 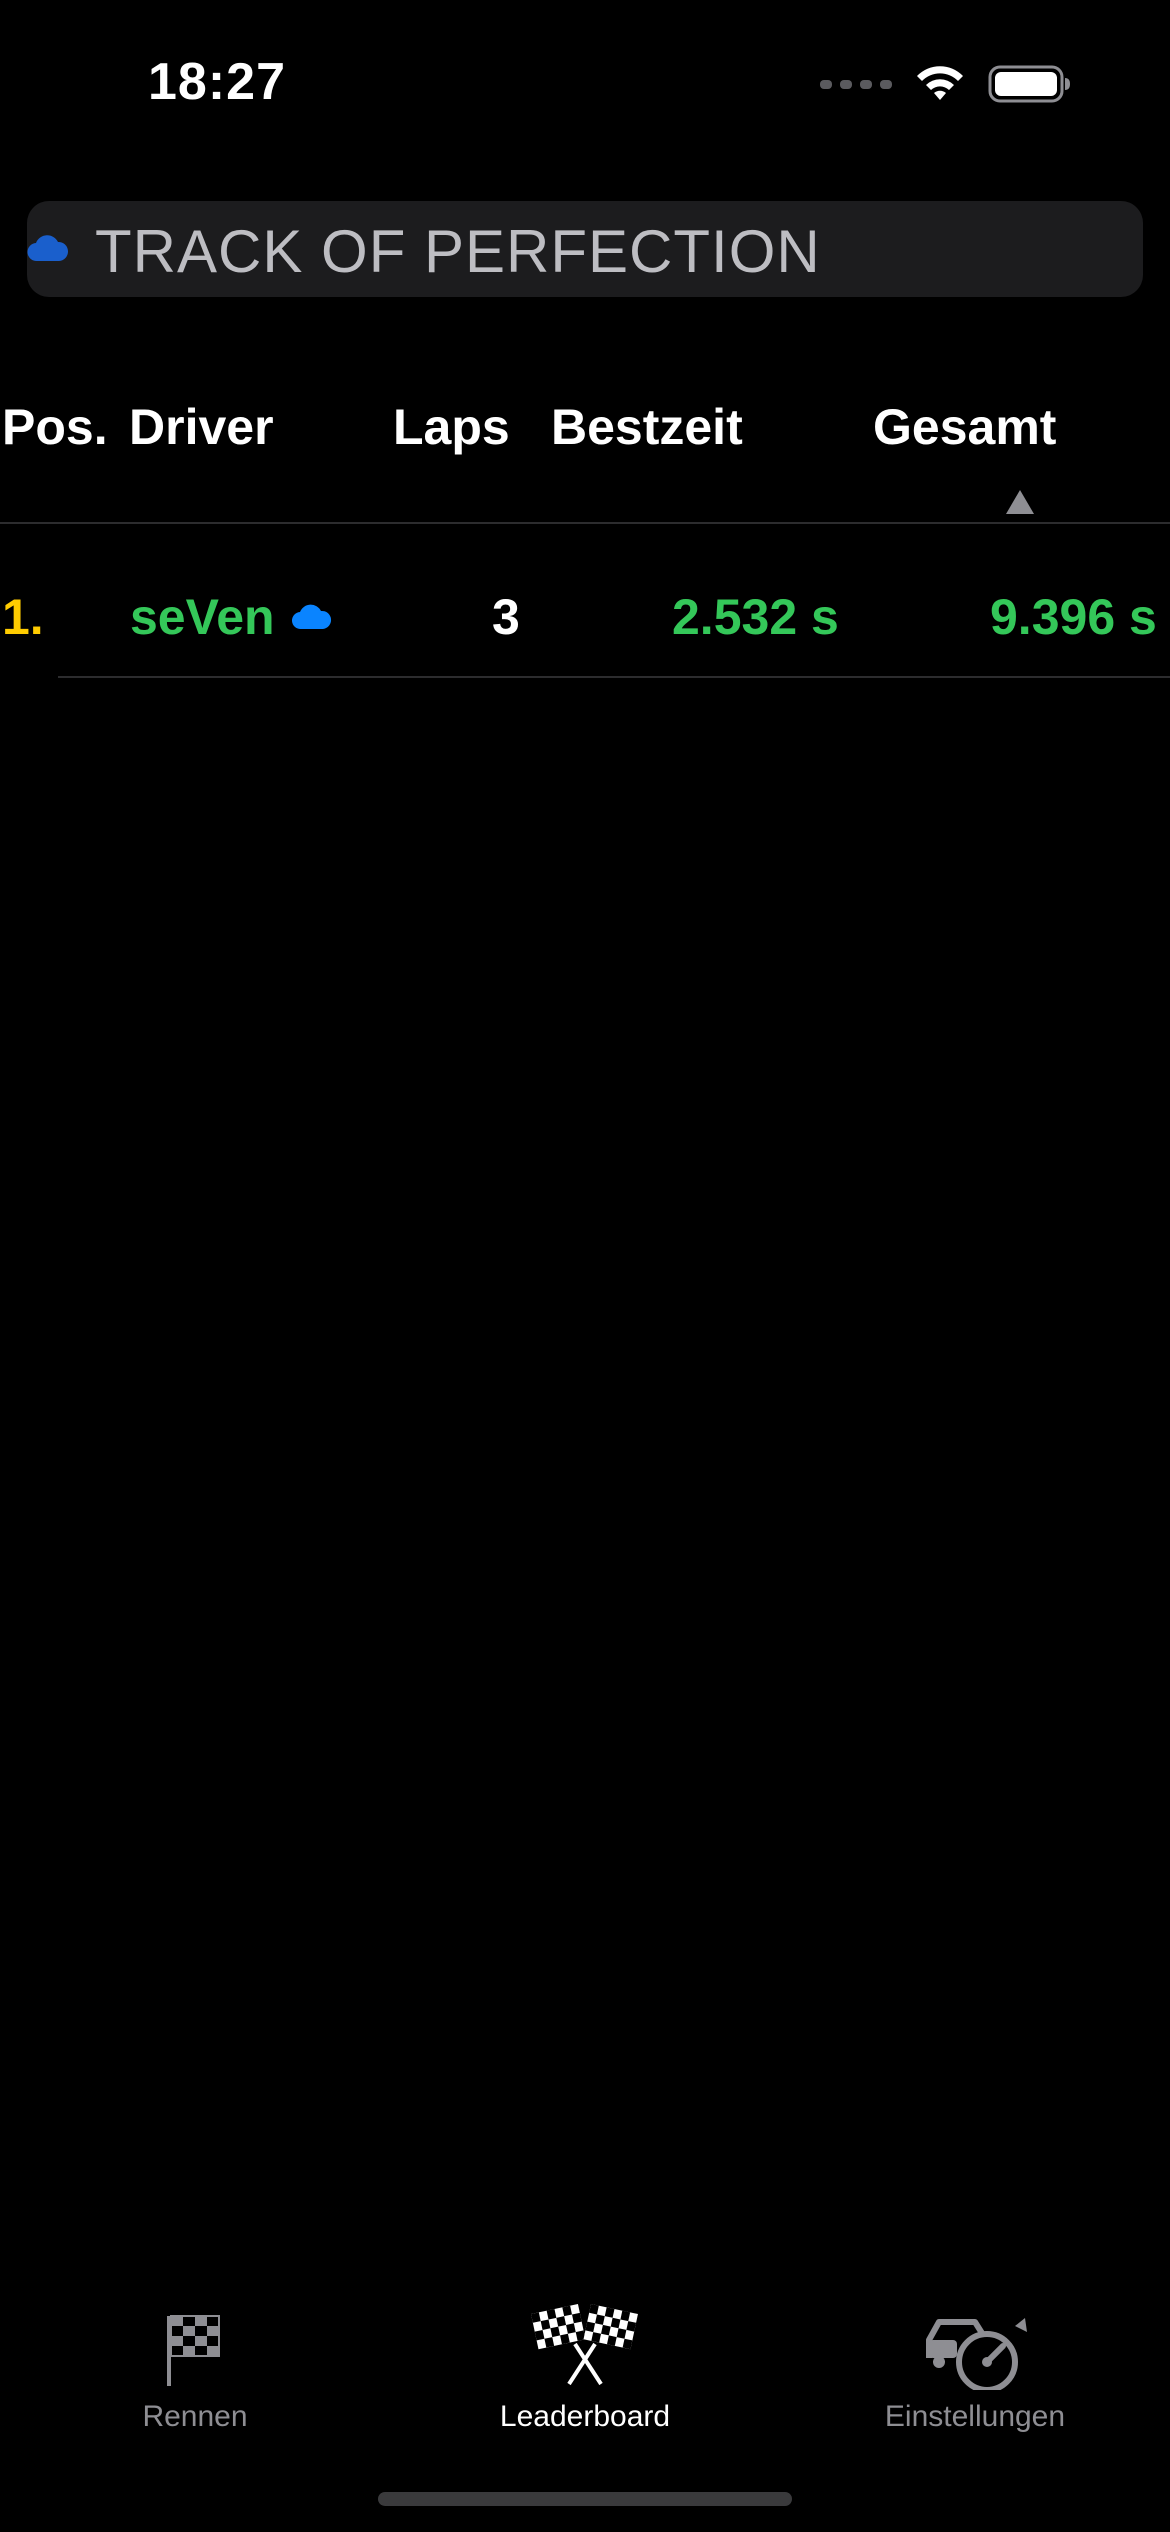 What do you see at coordinates (585, 75) in the screenshot?
I see `status-bar: 18:27` at bounding box center [585, 75].